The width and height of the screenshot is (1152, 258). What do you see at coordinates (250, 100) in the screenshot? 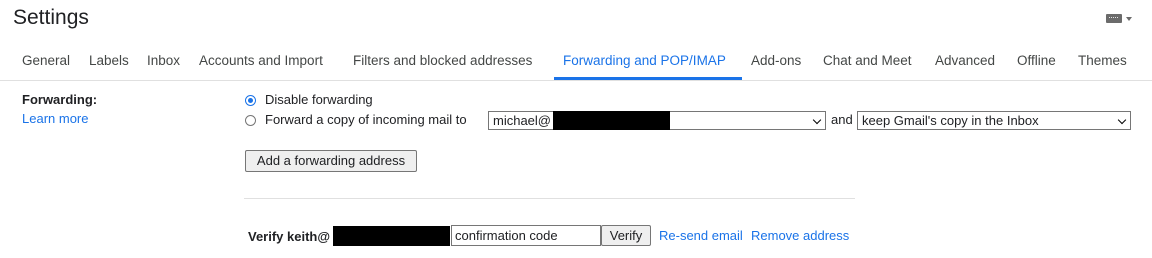
I see `disable-forwarding-radio` at bounding box center [250, 100].